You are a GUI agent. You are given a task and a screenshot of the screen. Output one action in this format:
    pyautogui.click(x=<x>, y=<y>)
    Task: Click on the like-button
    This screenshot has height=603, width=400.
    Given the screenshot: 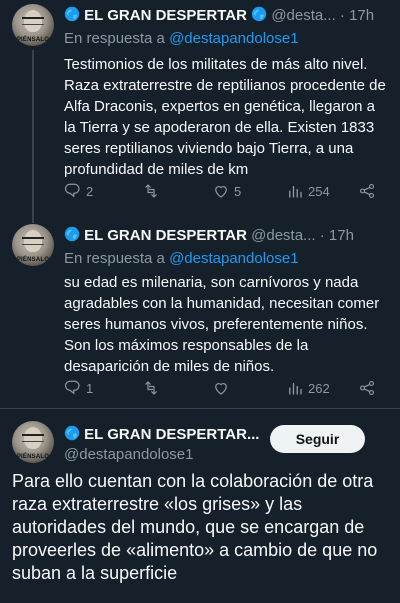 What is the action you would take?
    pyautogui.click(x=223, y=388)
    